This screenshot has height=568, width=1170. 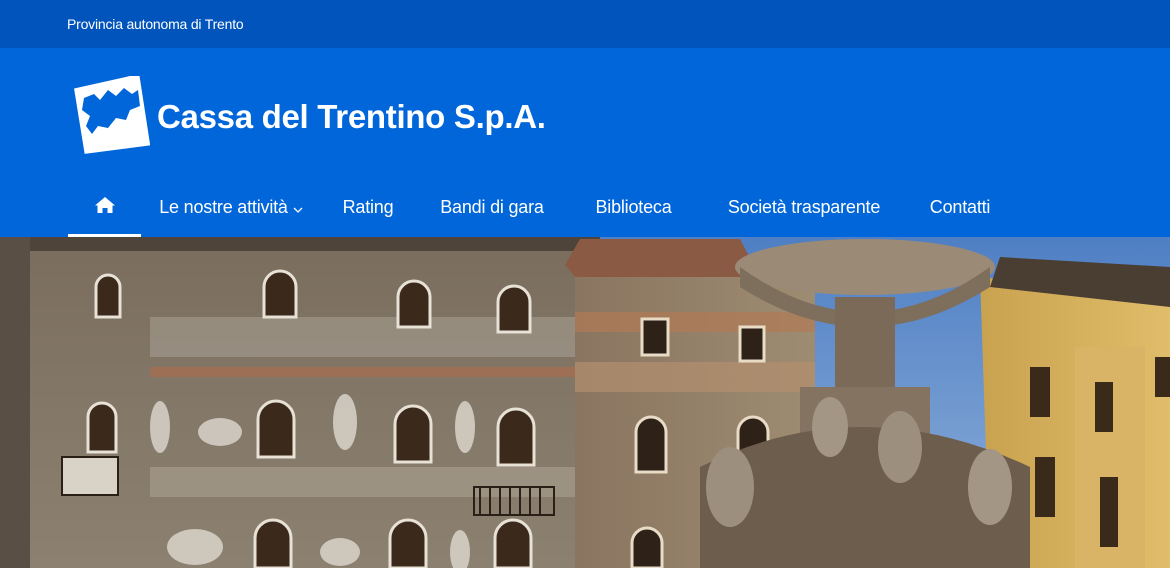 I want to click on nav-home, so click(x=104, y=207).